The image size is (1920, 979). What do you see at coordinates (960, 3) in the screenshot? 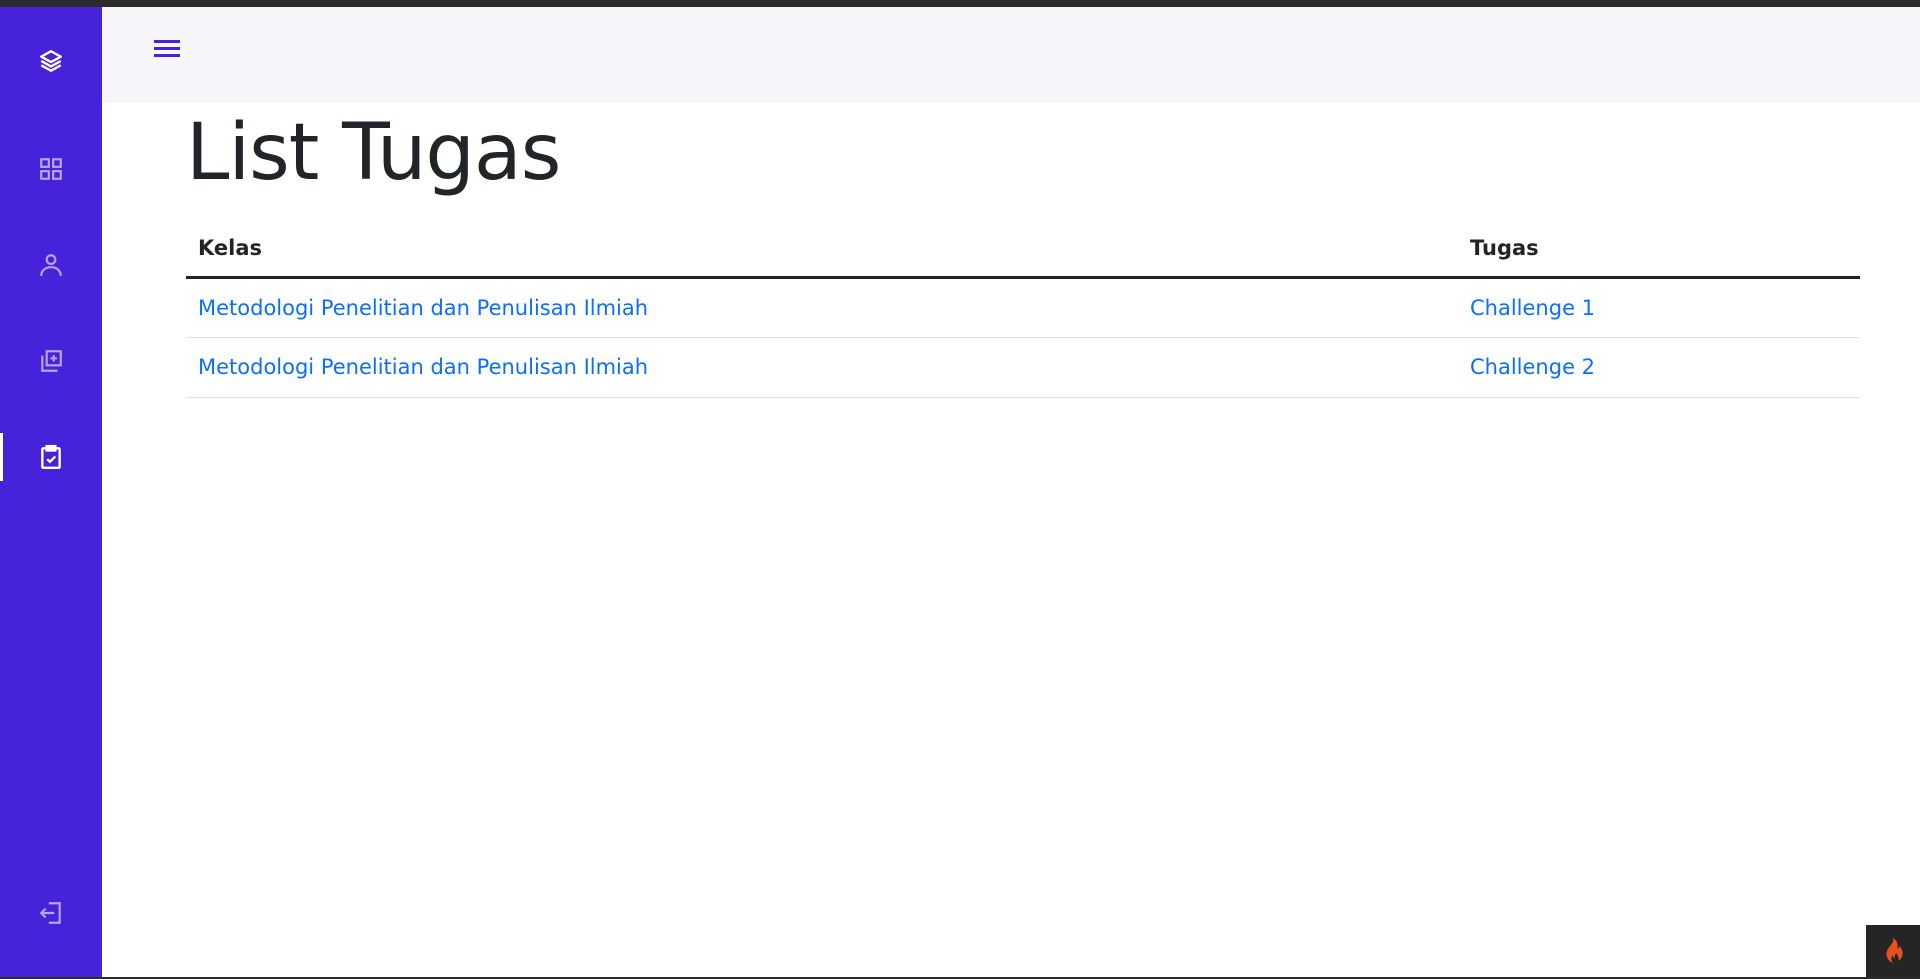
I see `window-top-strip` at bounding box center [960, 3].